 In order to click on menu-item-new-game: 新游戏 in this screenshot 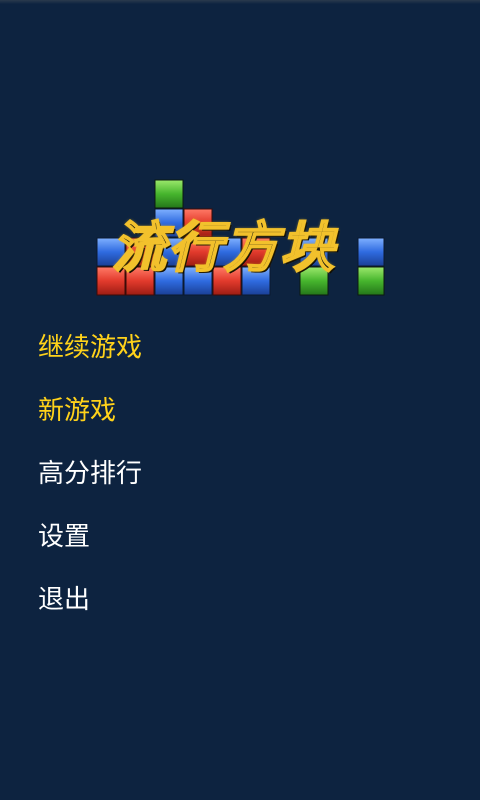, I will do `click(238, 424)`.